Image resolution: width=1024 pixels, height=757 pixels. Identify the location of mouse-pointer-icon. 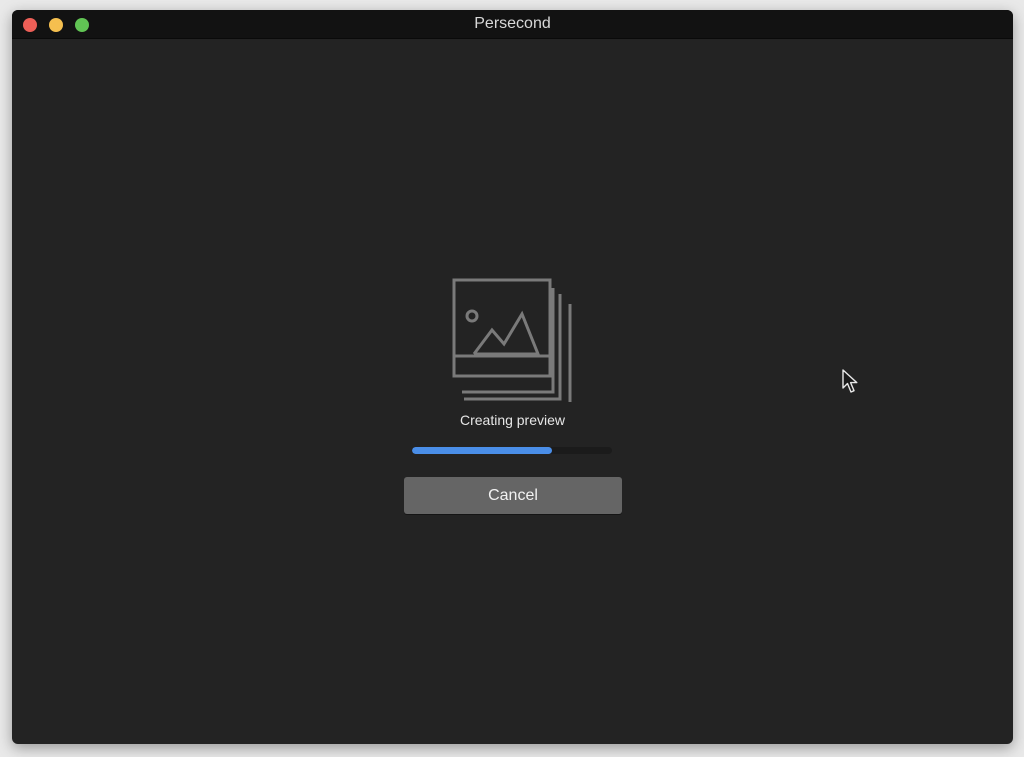
(850, 381).